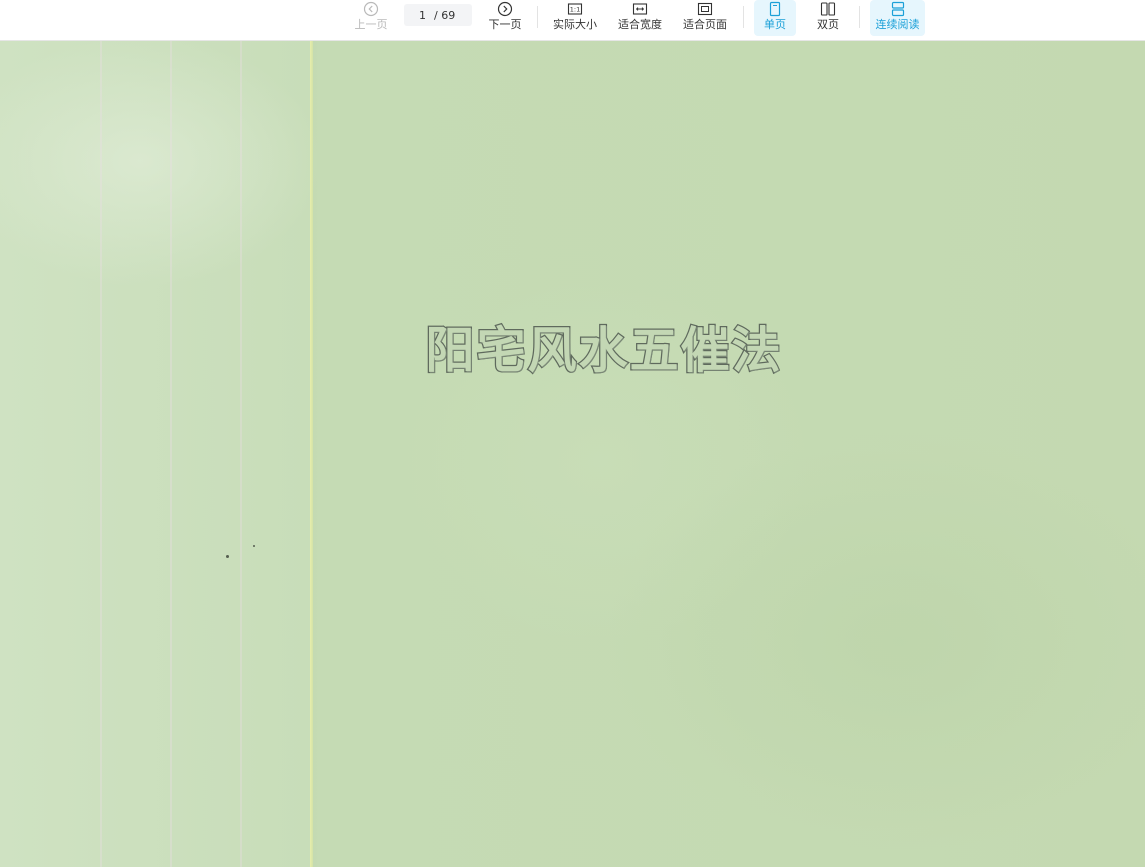  What do you see at coordinates (828, 9) in the screenshot?
I see `double-page-icon` at bounding box center [828, 9].